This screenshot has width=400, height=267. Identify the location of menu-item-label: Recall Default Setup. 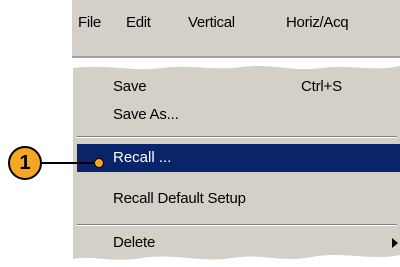
(179, 198).